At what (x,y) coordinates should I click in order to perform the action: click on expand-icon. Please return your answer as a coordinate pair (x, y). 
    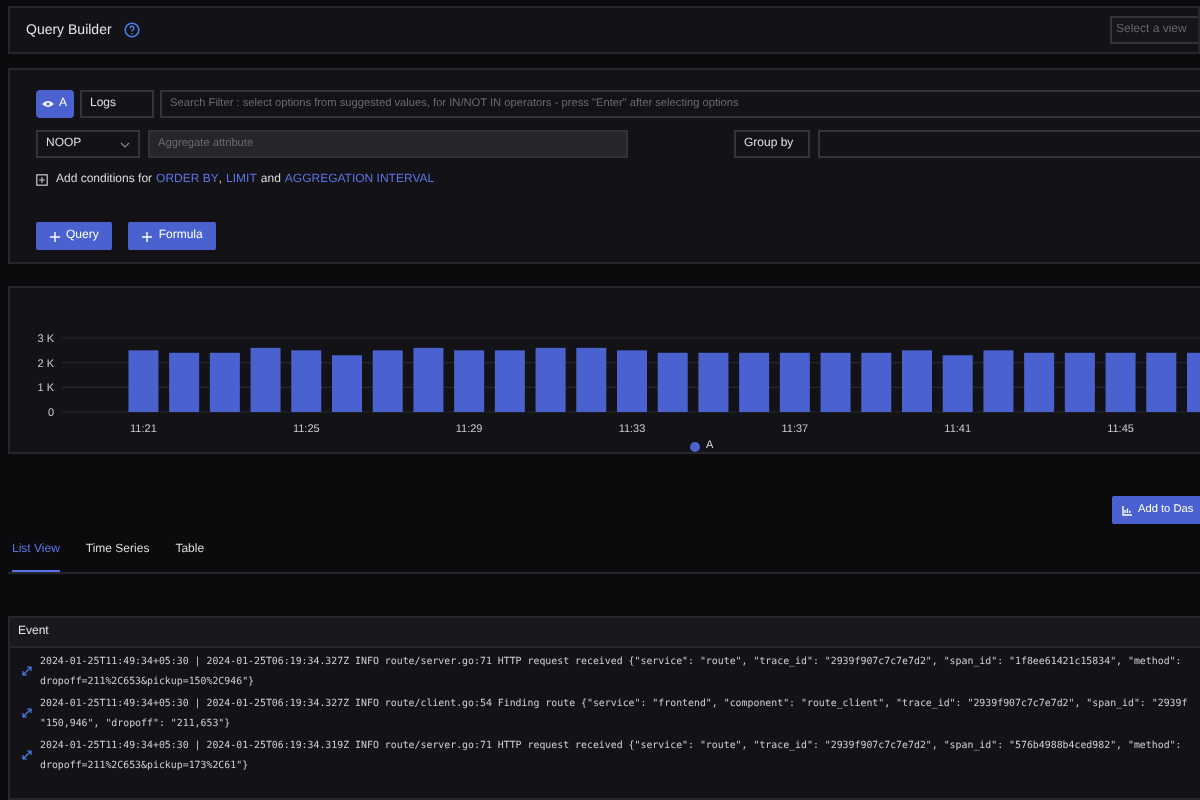
    Looking at the image, I should click on (42, 180).